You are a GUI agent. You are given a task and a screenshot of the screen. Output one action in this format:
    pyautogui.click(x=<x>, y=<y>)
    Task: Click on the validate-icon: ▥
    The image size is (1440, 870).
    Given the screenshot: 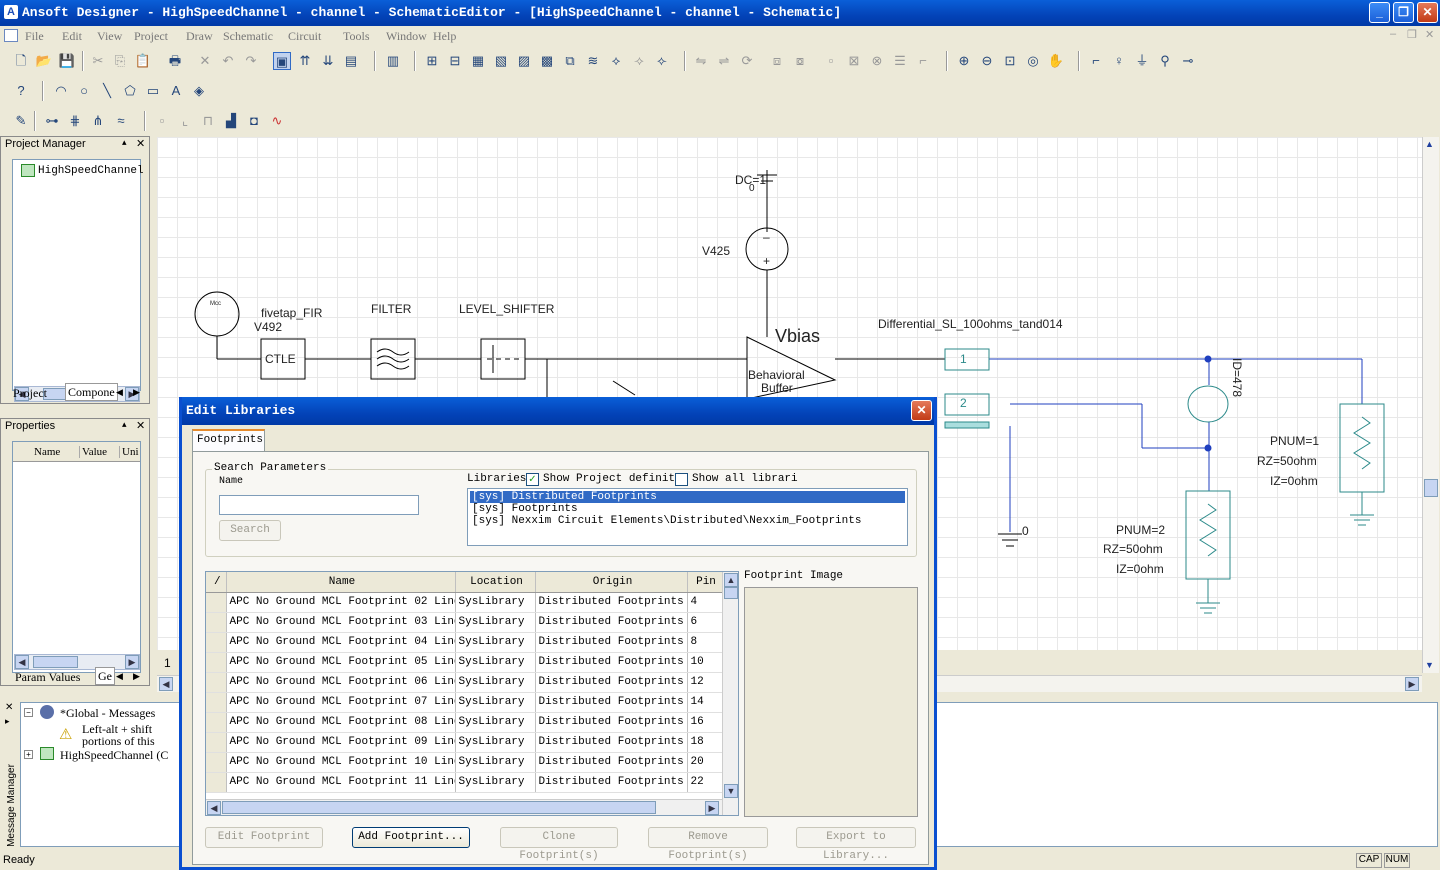 What is the action you would take?
    pyautogui.click(x=393, y=61)
    